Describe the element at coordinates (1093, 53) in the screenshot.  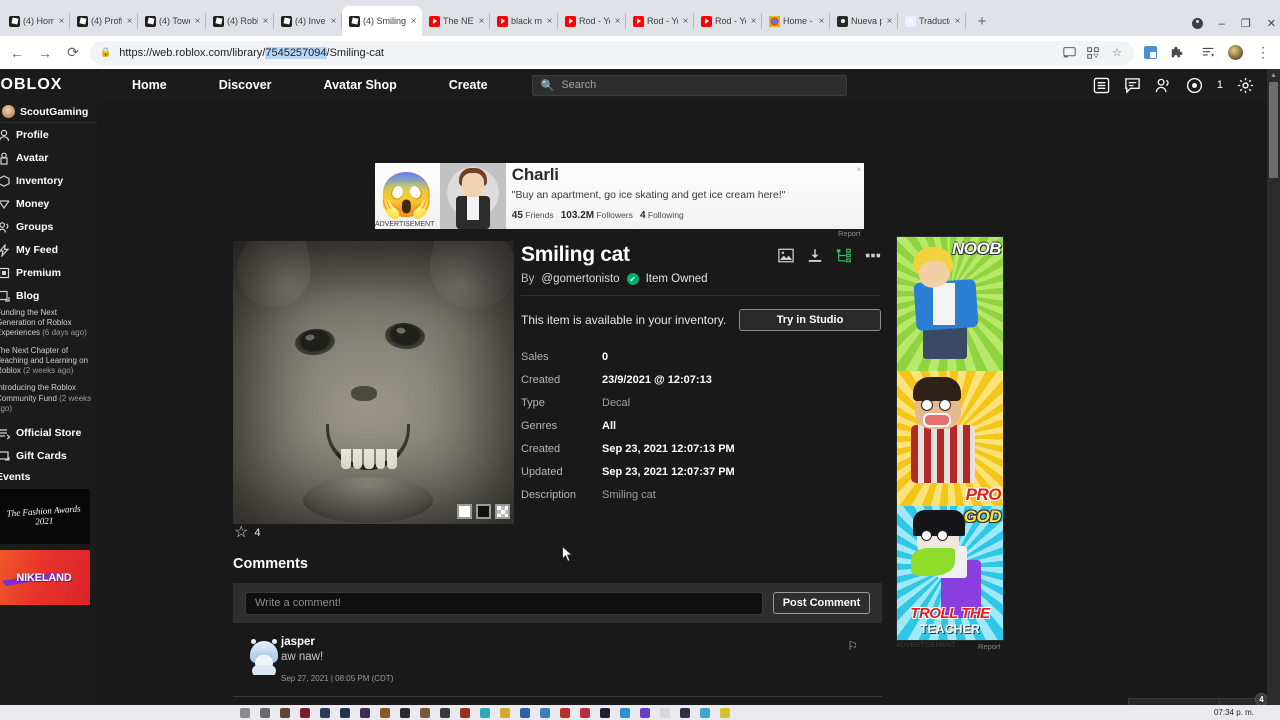
I see `qr-code-icon` at that location.